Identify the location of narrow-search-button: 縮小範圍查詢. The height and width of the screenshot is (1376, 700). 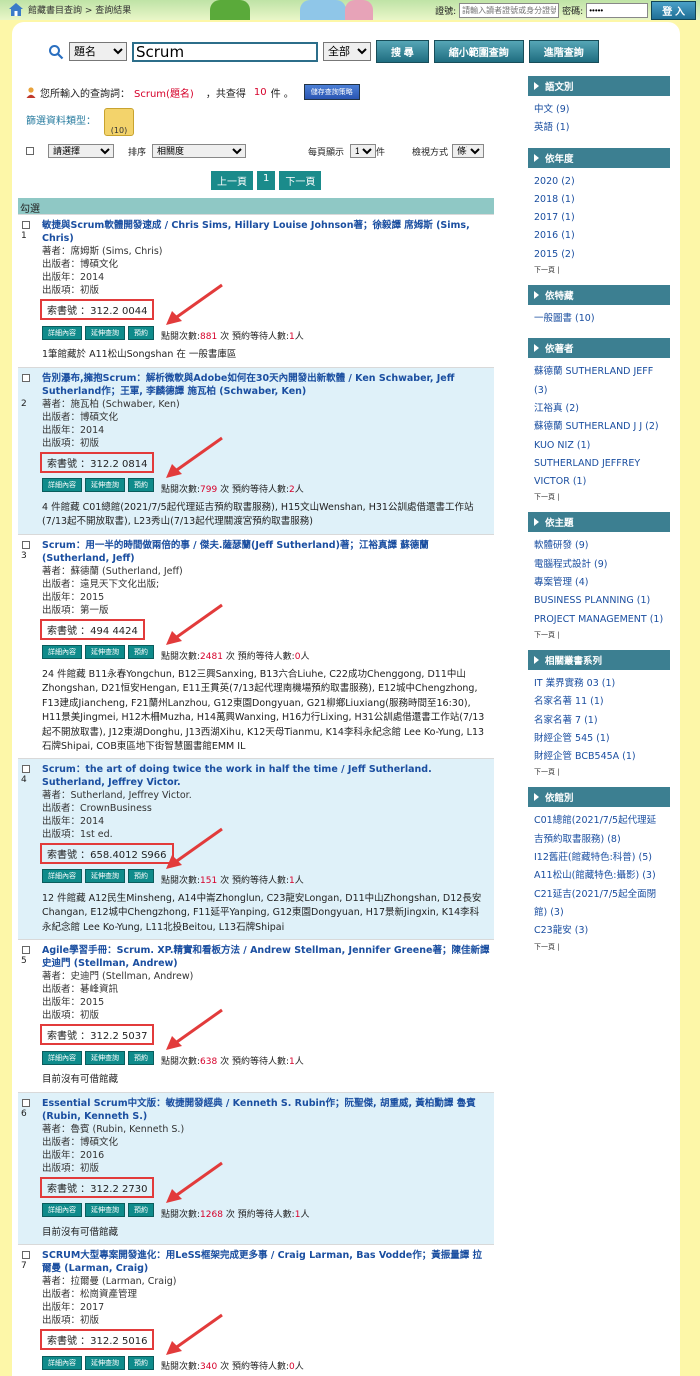
(478, 51).